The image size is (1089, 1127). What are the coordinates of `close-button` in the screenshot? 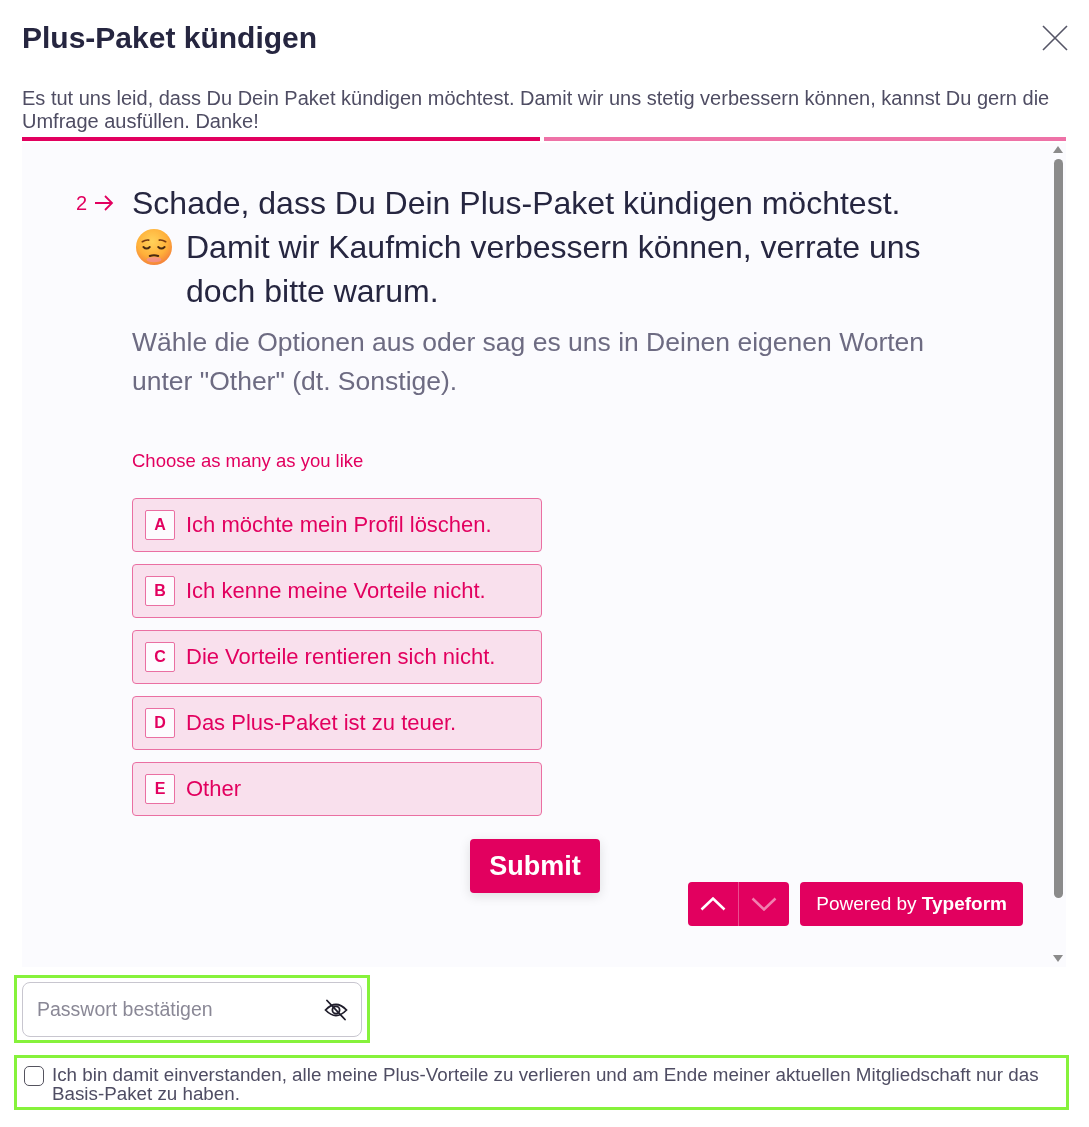 It's located at (1055, 38).